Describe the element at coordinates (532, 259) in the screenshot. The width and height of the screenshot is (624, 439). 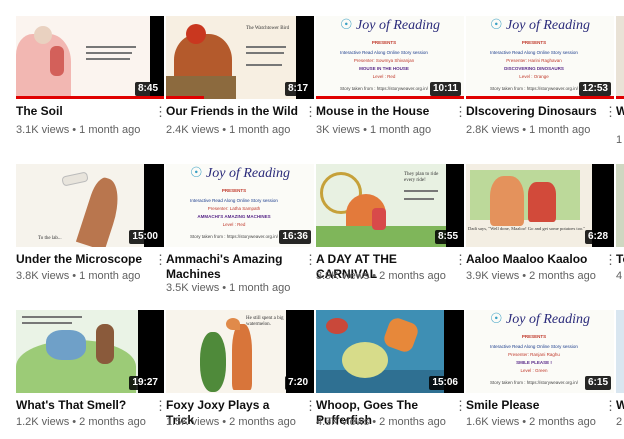
I see `video-title: Aaloo Maaloo Kaaloo` at that location.